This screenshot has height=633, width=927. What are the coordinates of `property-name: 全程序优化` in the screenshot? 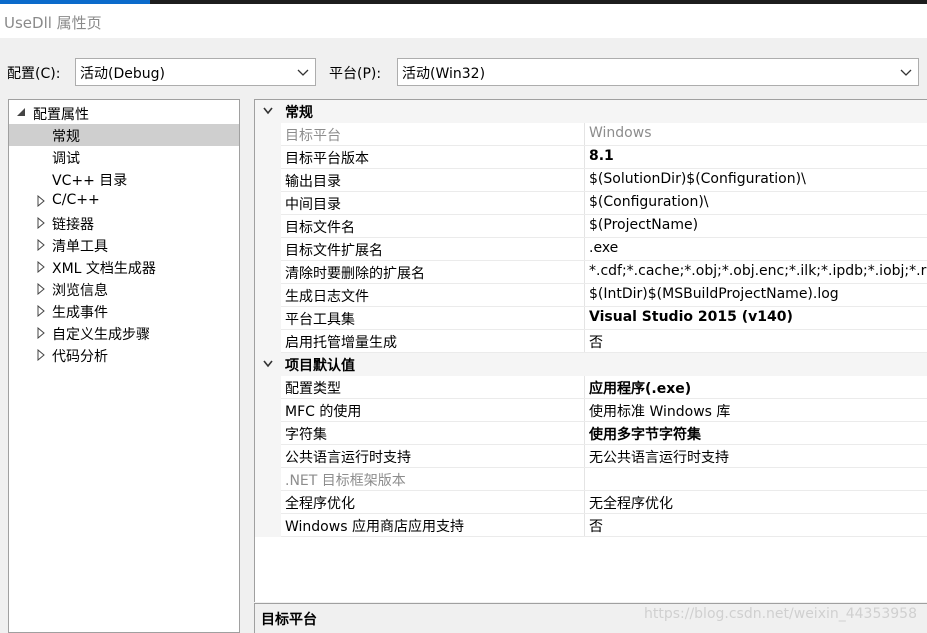 It's located at (320, 504).